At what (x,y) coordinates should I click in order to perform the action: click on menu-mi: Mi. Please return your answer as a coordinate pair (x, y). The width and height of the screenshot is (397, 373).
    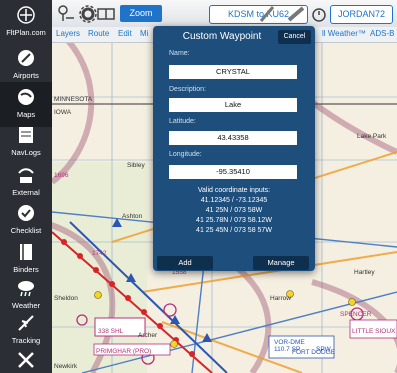
    Looking at the image, I should click on (144, 33).